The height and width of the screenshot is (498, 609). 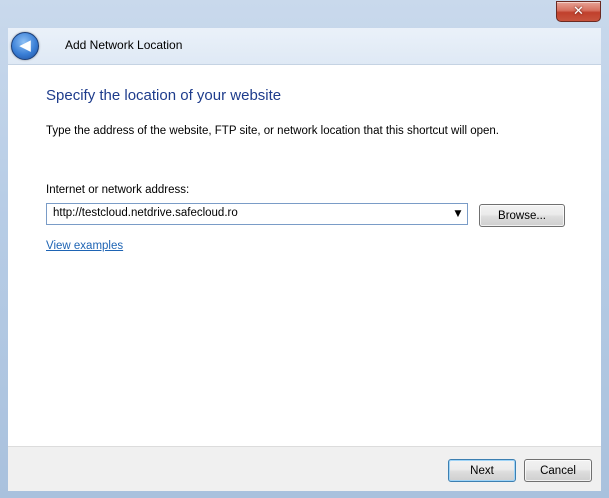 I want to click on address-combobox: http://testcloud.netdrive.safecloud.ro ▼, so click(x=257, y=214).